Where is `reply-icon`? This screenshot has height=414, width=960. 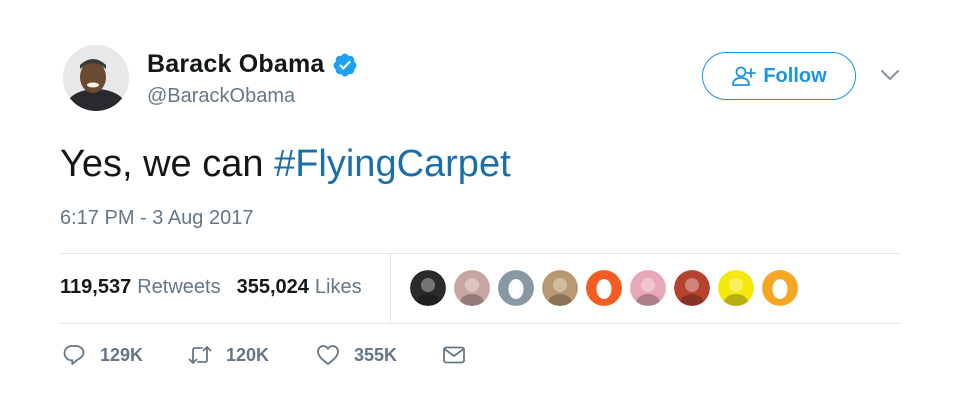 reply-icon is located at coordinates (74, 355).